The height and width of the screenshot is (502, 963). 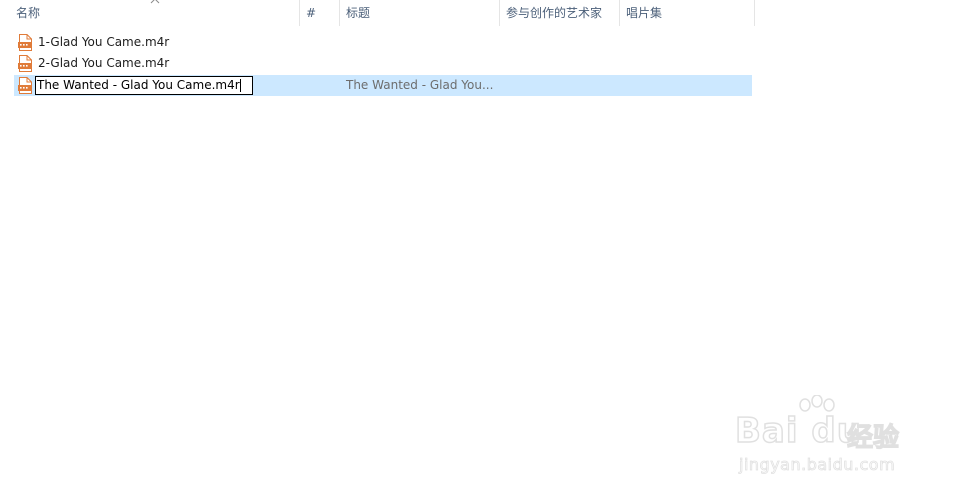 I want to click on column-header-bar: 名称 # 标题 参与创作的艺术家 唱片集, so click(x=481, y=14).